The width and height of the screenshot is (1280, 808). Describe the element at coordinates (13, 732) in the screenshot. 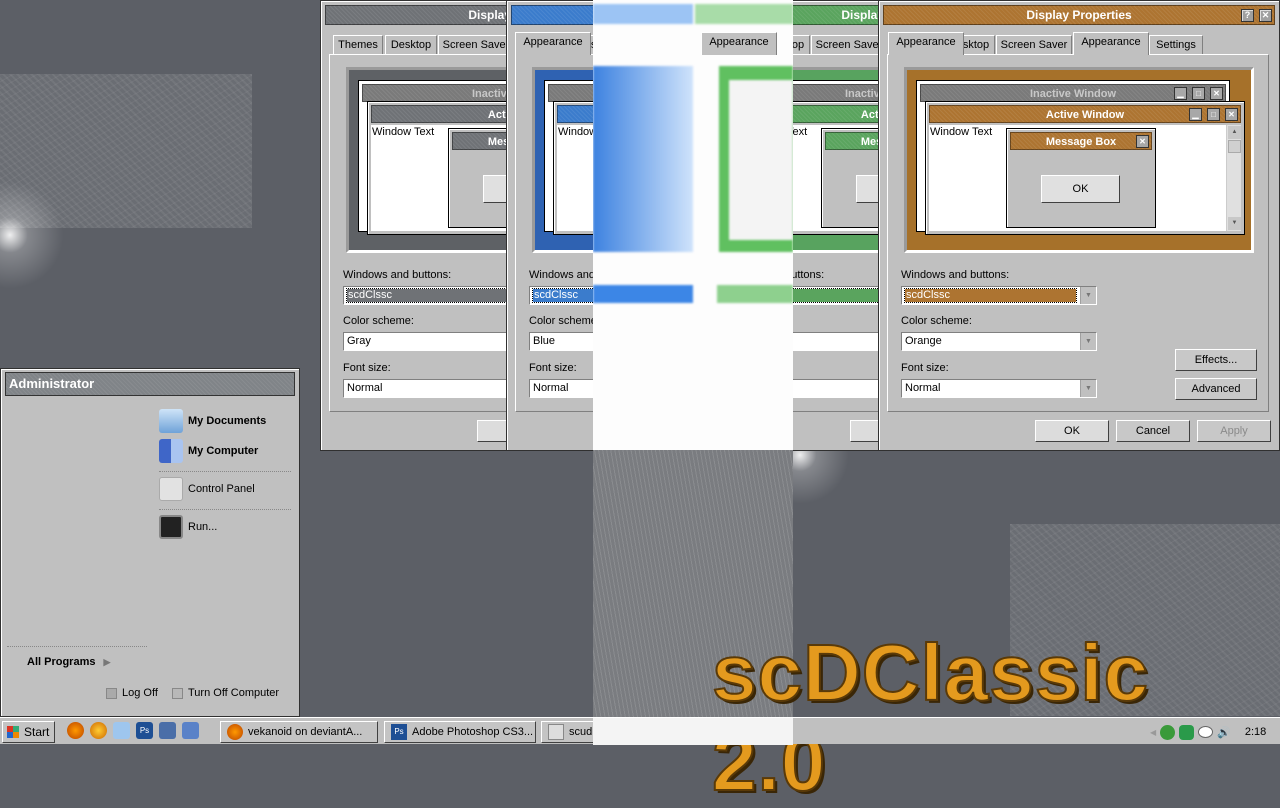

I see `windows-logo-icon` at that location.